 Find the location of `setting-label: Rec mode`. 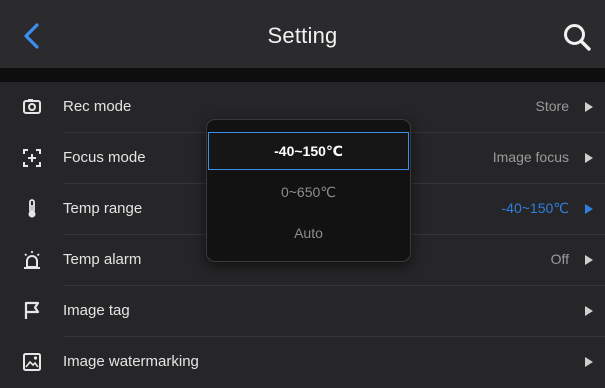

setting-label: Rec mode is located at coordinates (97, 106).